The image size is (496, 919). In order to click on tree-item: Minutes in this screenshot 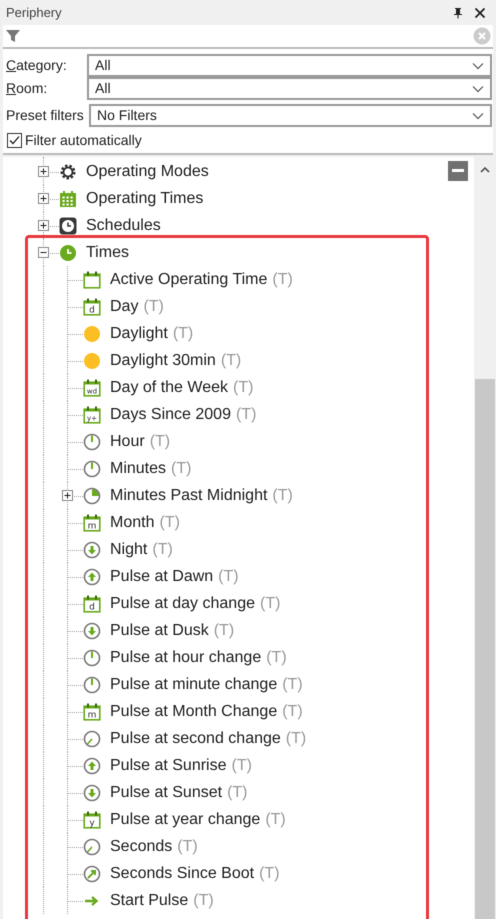, I will do `click(138, 468)`.